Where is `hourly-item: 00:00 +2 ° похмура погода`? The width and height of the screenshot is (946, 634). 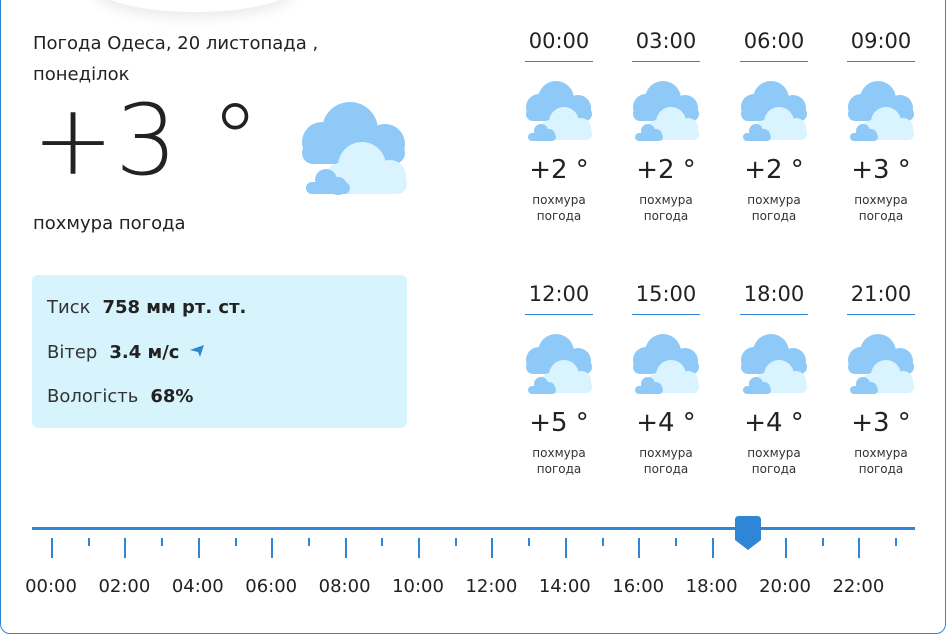 hourly-item: 00:00 +2 ° похмура погода is located at coordinates (559, 125).